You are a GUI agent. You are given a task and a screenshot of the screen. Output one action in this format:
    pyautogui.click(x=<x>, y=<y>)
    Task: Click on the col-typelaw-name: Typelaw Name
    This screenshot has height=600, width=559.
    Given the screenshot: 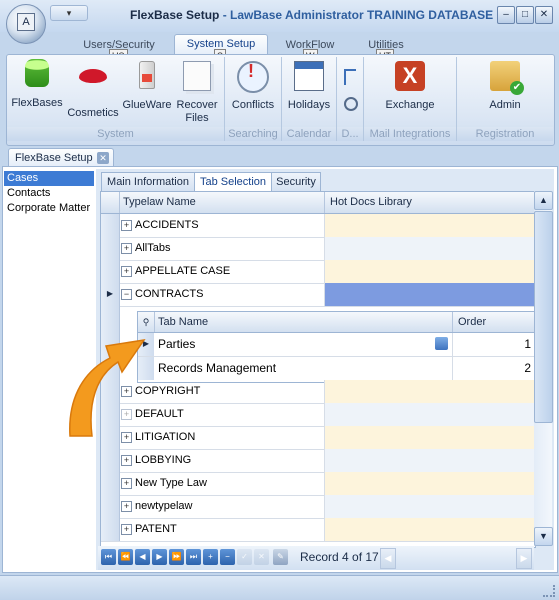 What is the action you would take?
    pyautogui.click(x=159, y=202)
    